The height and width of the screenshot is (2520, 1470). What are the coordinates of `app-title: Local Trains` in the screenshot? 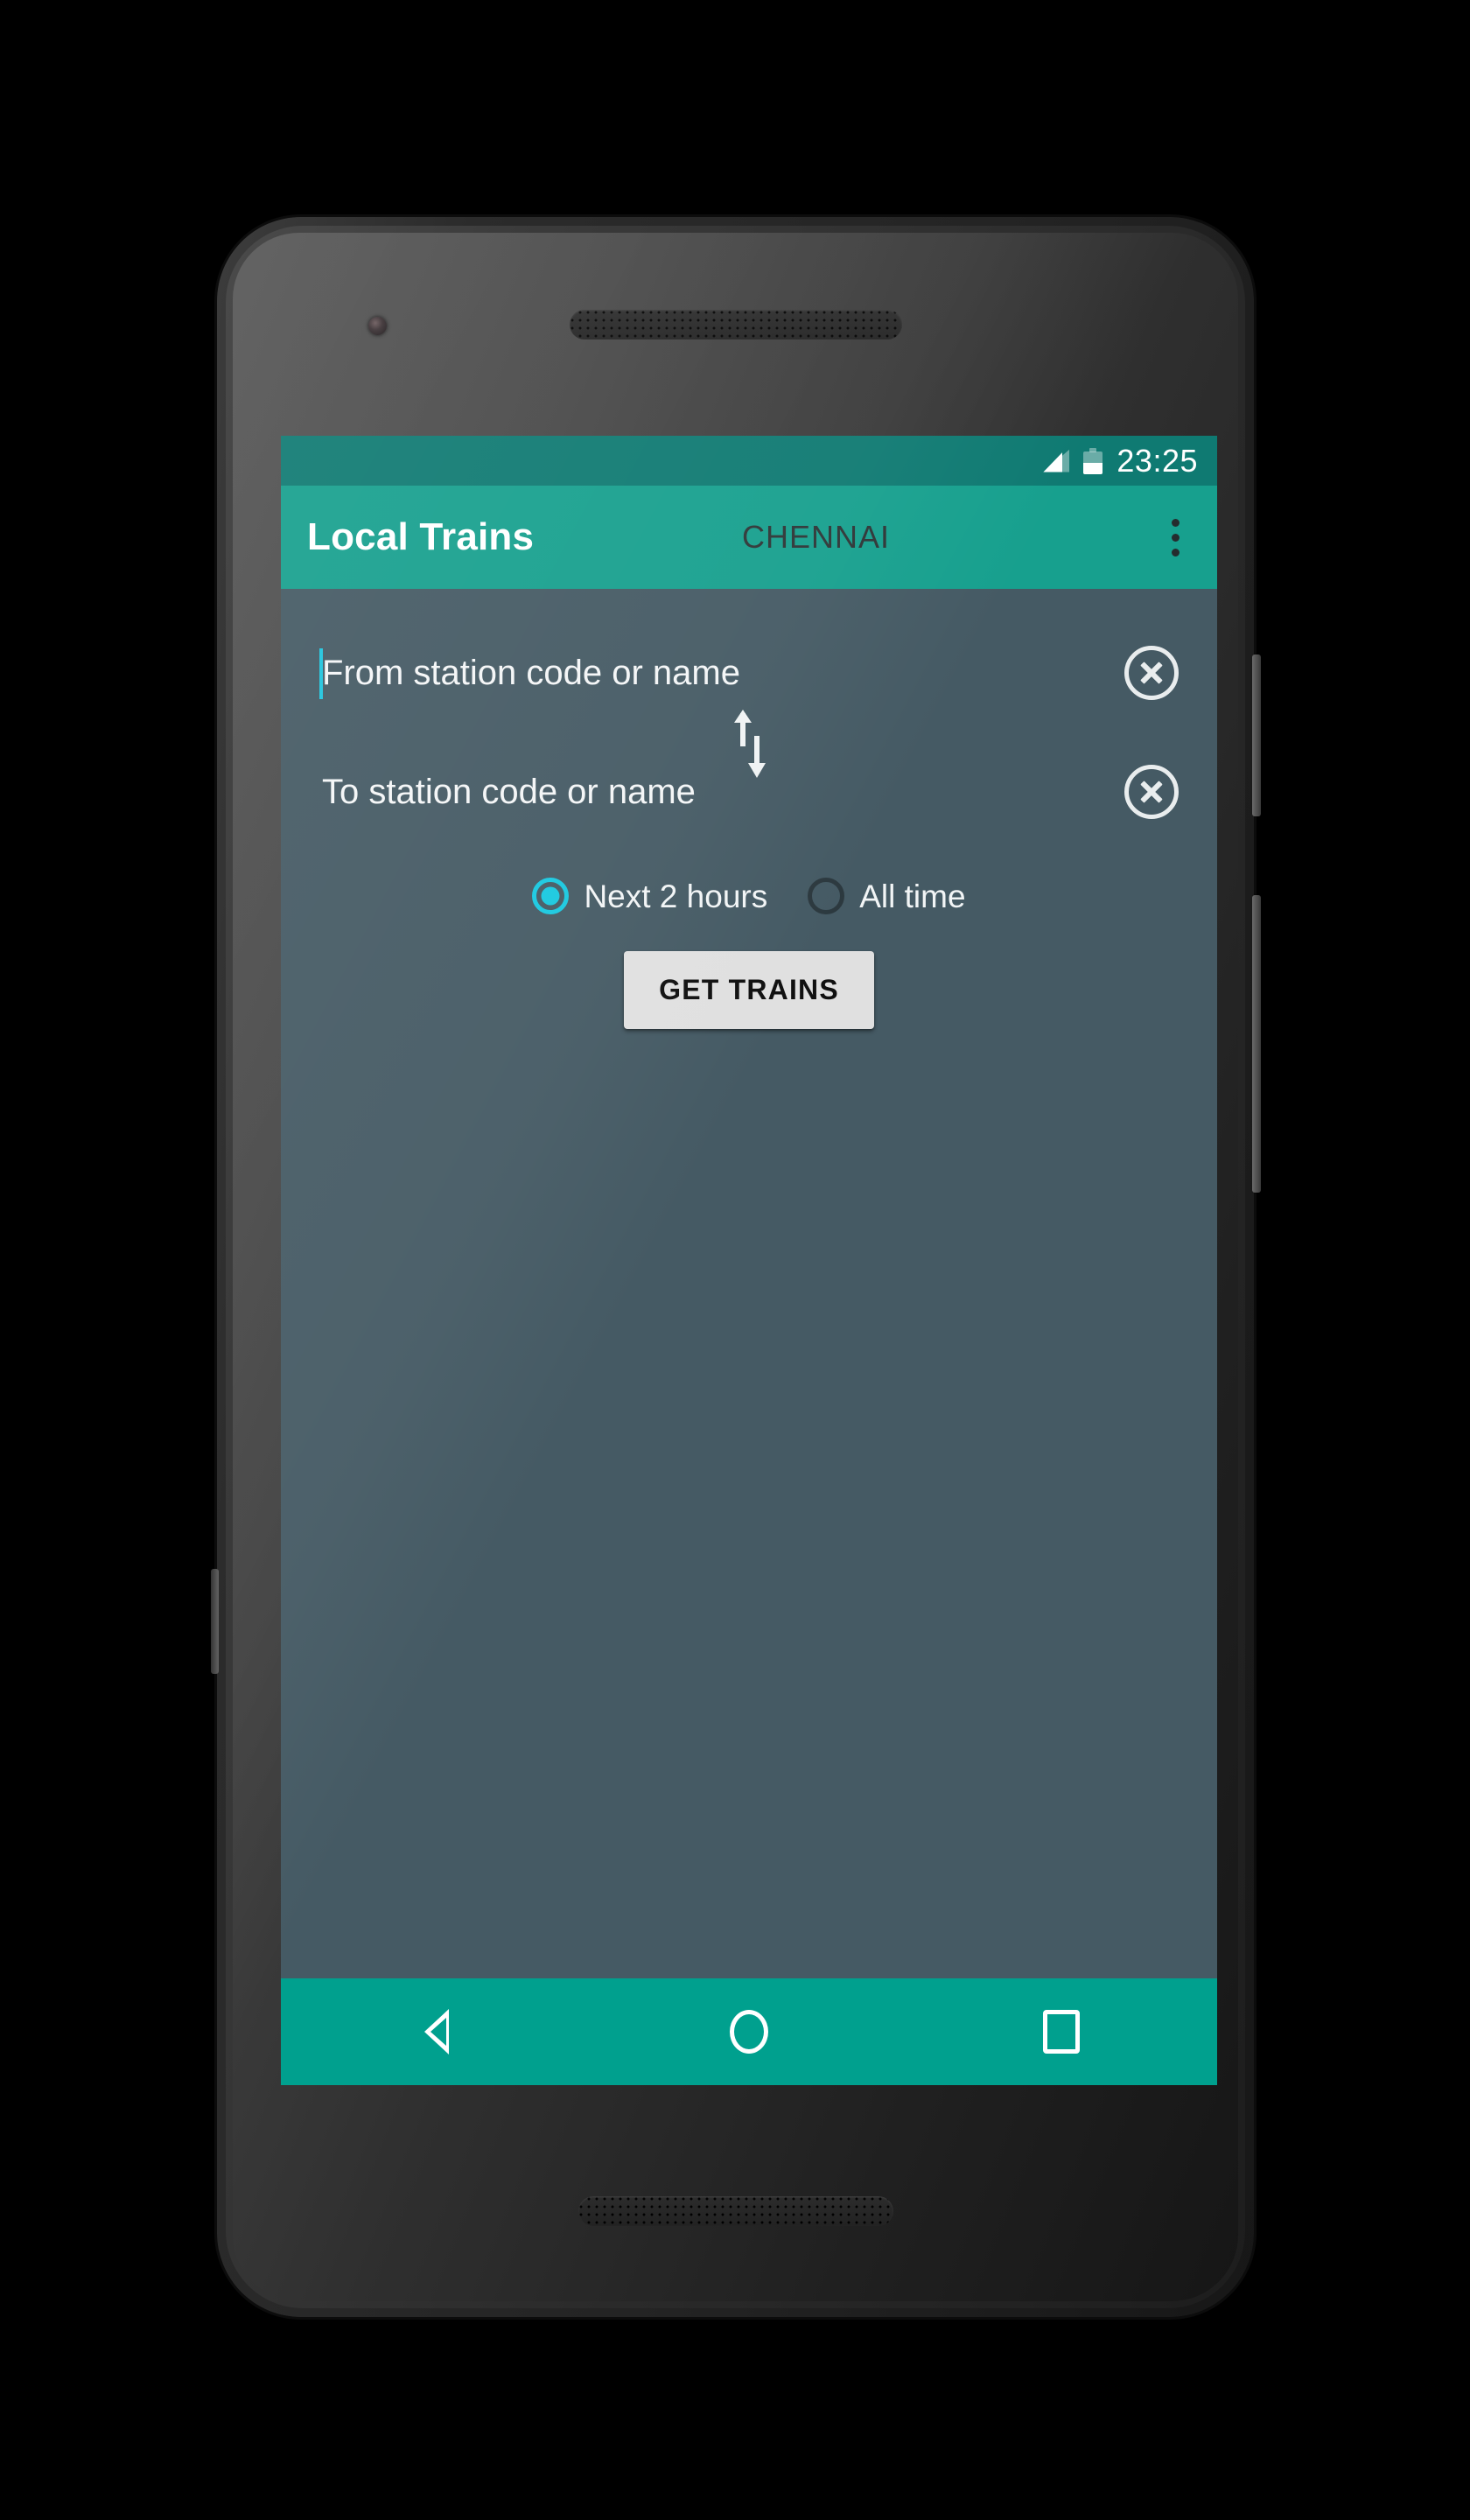 It's located at (421, 536).